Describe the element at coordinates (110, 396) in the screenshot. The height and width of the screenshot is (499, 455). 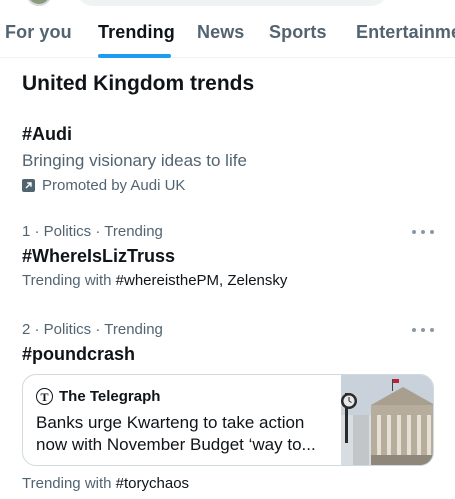
I see `news-source-name: The Telegraph` at that location.